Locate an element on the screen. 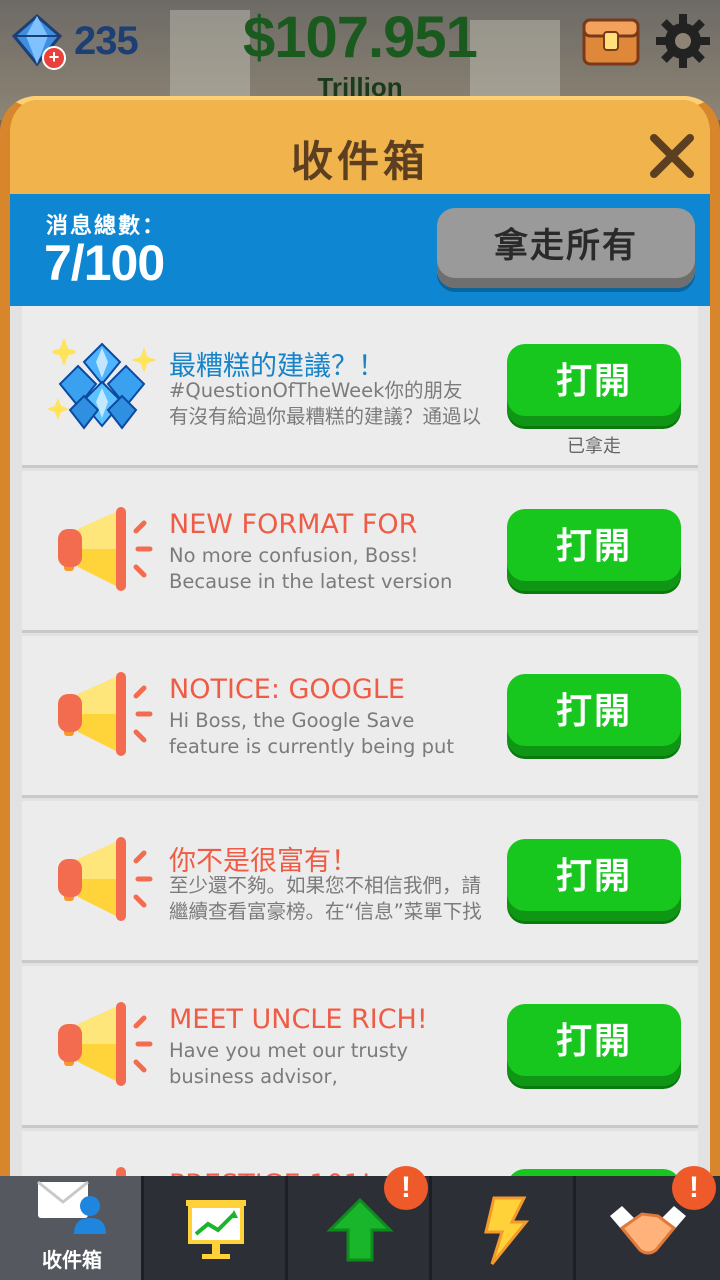 This screenshot has width=720, height=1280. message-title: NOTICE: GOOGLE is located at coordinates (287, 689).